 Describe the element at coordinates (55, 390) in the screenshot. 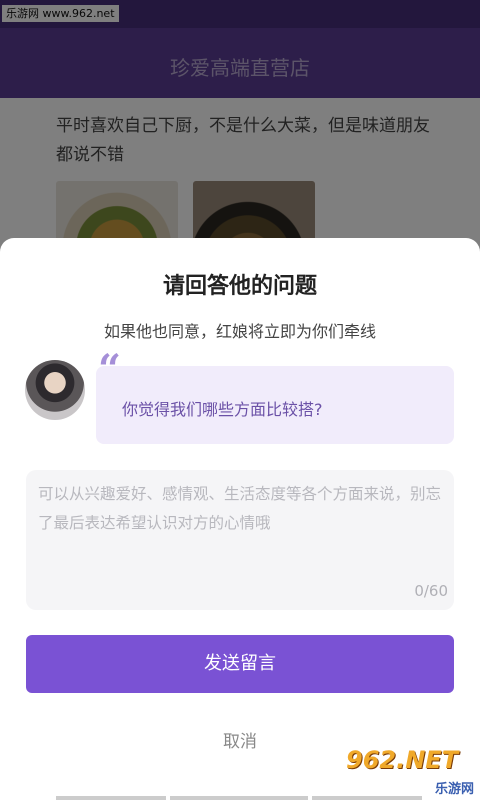

I see `avatar` at that location.